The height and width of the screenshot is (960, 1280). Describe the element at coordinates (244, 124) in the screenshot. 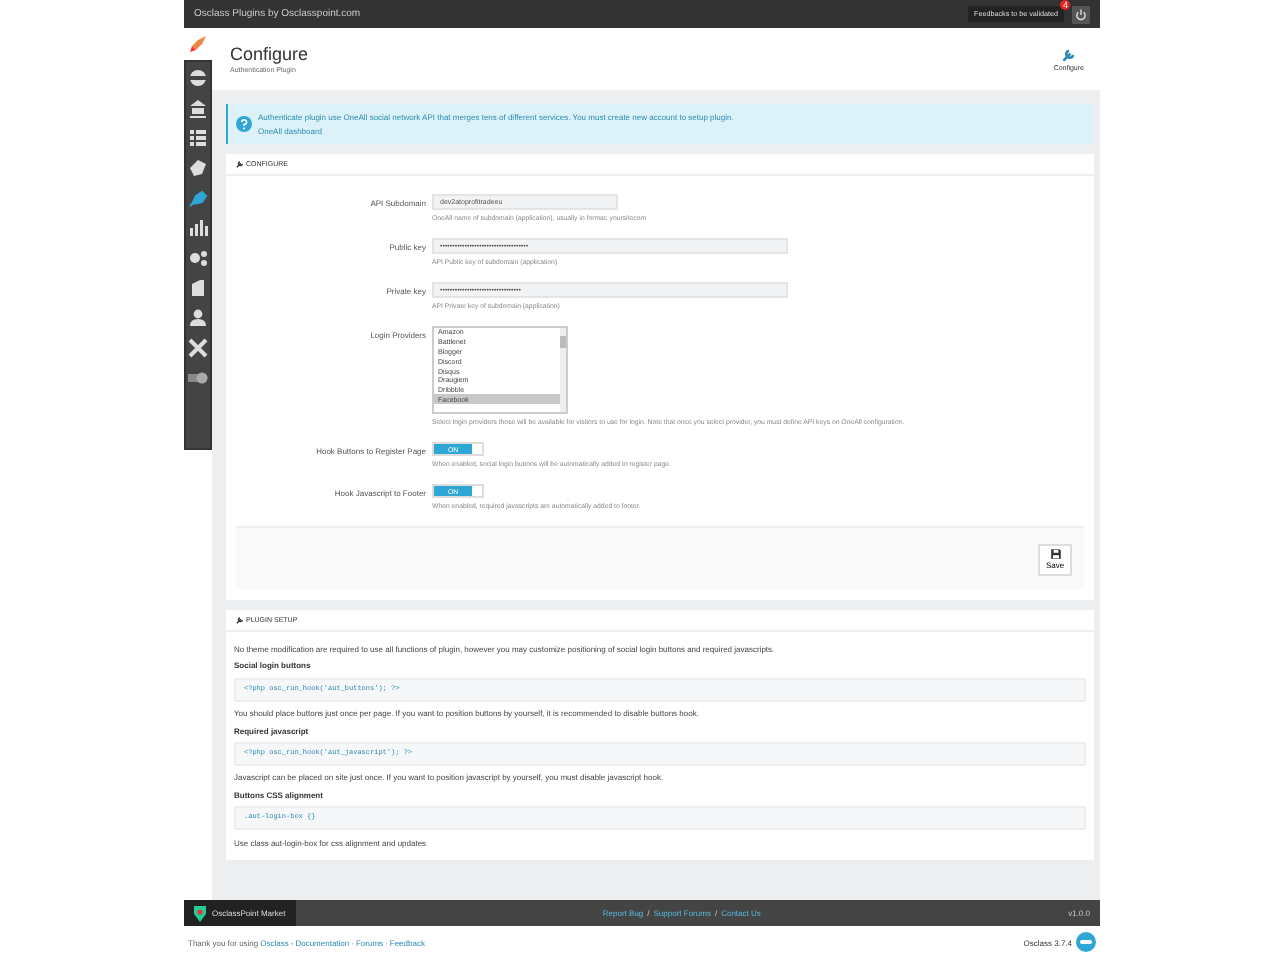

I see `help-icon` at that location.